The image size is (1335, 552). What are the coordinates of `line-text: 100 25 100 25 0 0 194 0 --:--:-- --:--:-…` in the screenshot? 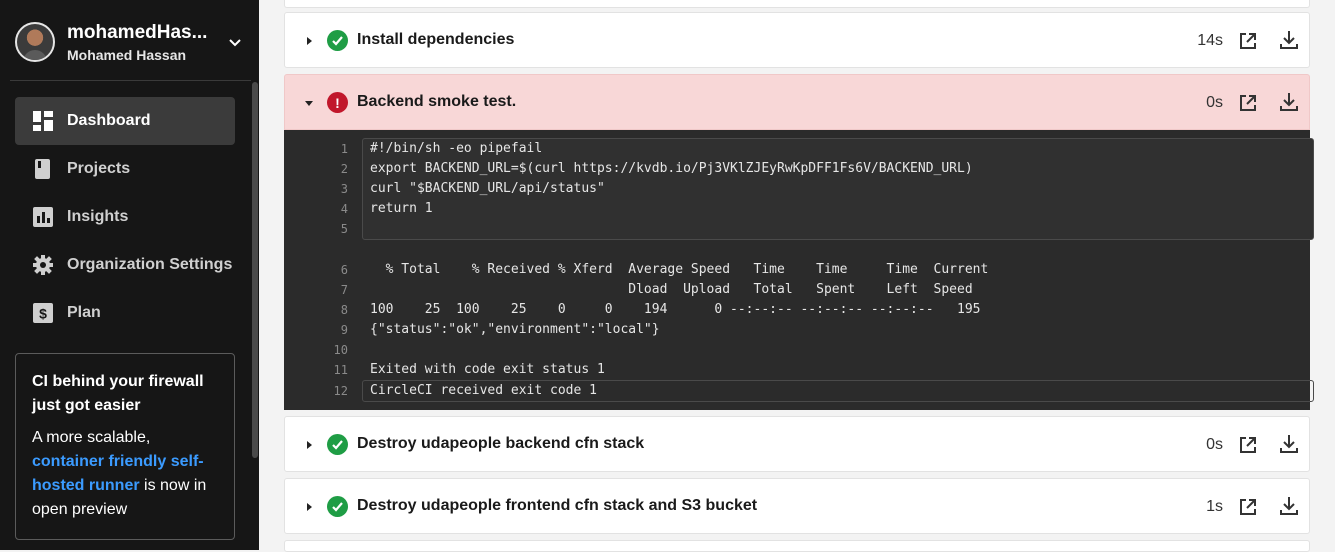 It's located at (675, 309).